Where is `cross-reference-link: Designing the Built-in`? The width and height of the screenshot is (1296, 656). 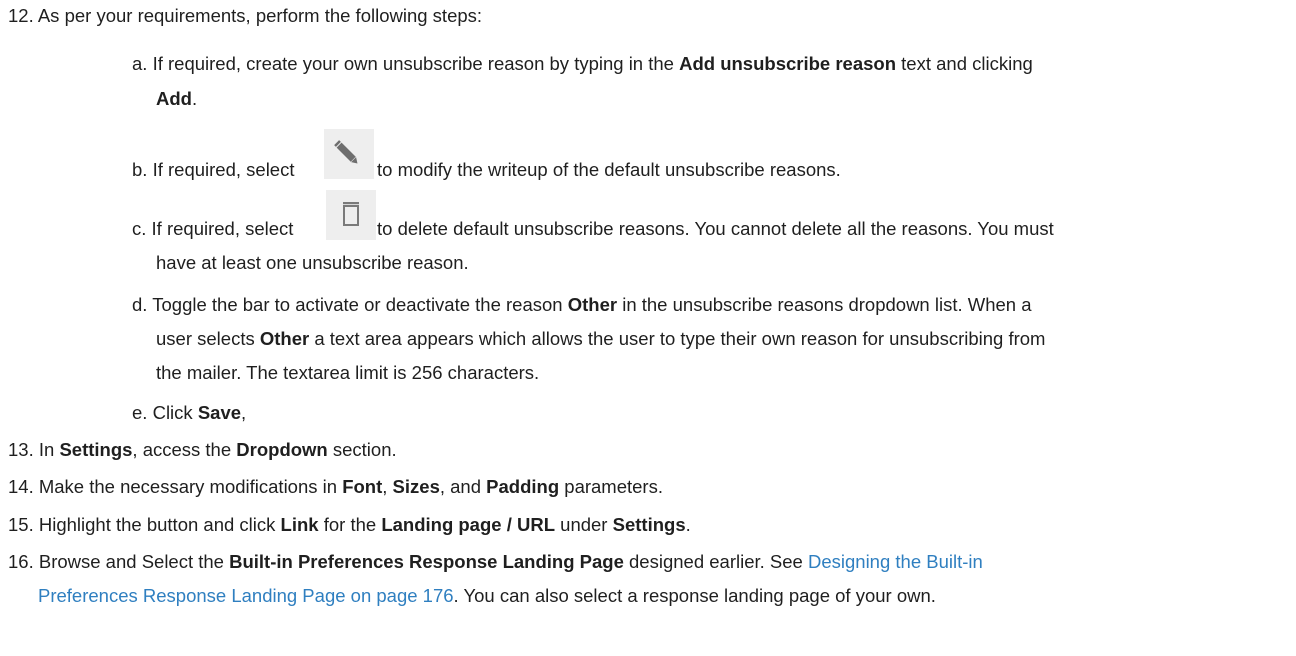
cross-reference-link: Designing the Built-in is located at coordinates (895, 561).